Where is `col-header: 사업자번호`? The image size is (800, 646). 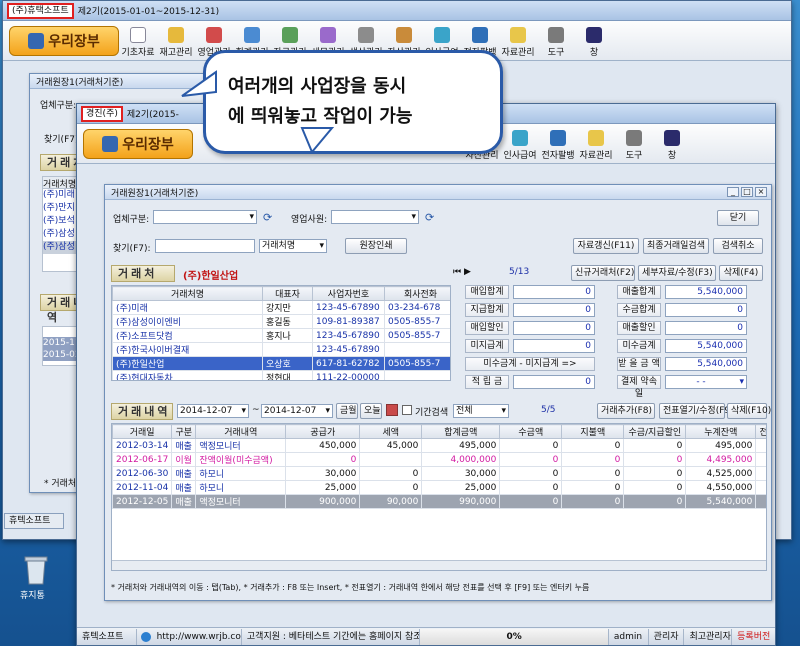
col-header: 사업자번호 is located at coordinates (348, 293).